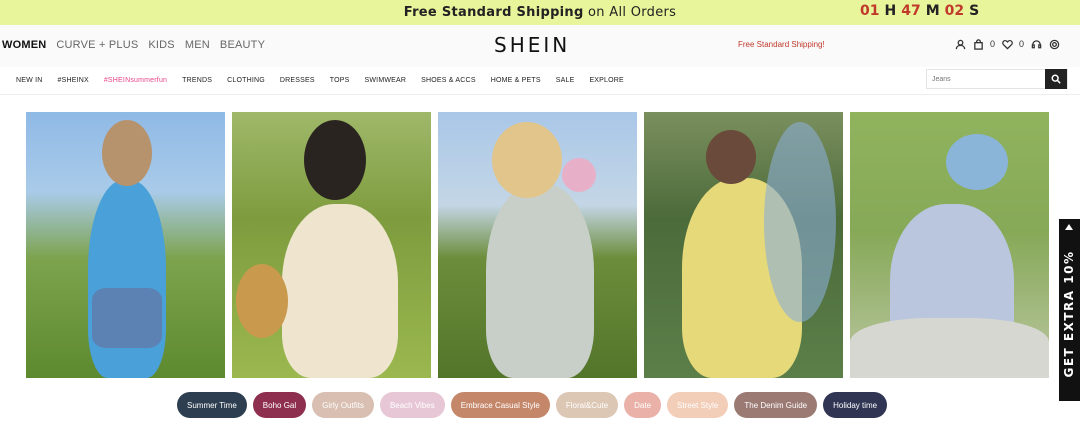  What do you see at coordinates (1069, 227) in the screenshot?
I see `arrow-up-icon` at bounding box center [1069, 227].